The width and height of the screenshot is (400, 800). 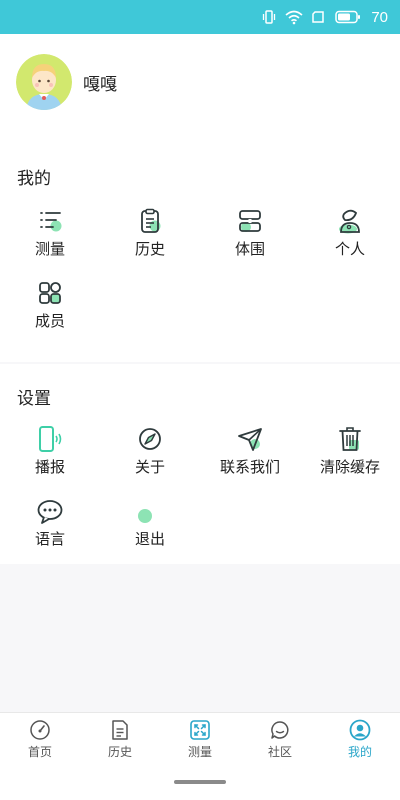 I want to click on grid-item-logout: 退出, so click(x=150, y=532).